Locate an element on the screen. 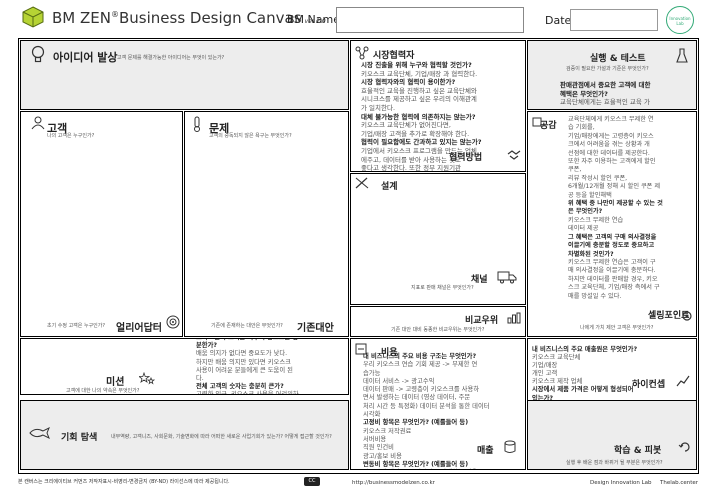  whale-icon is located at coordinates (39, 433).